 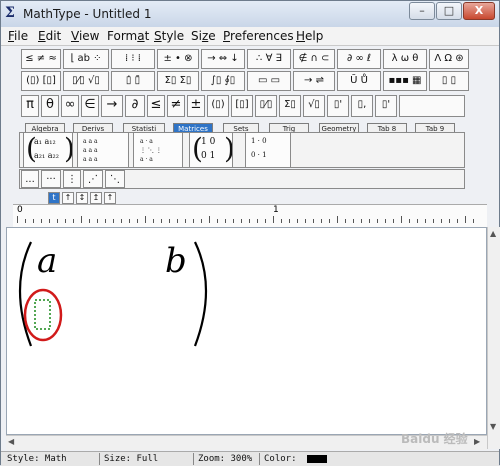 I want to click on window-title: MathType - Untitled 1, so click(x=87, y=14).